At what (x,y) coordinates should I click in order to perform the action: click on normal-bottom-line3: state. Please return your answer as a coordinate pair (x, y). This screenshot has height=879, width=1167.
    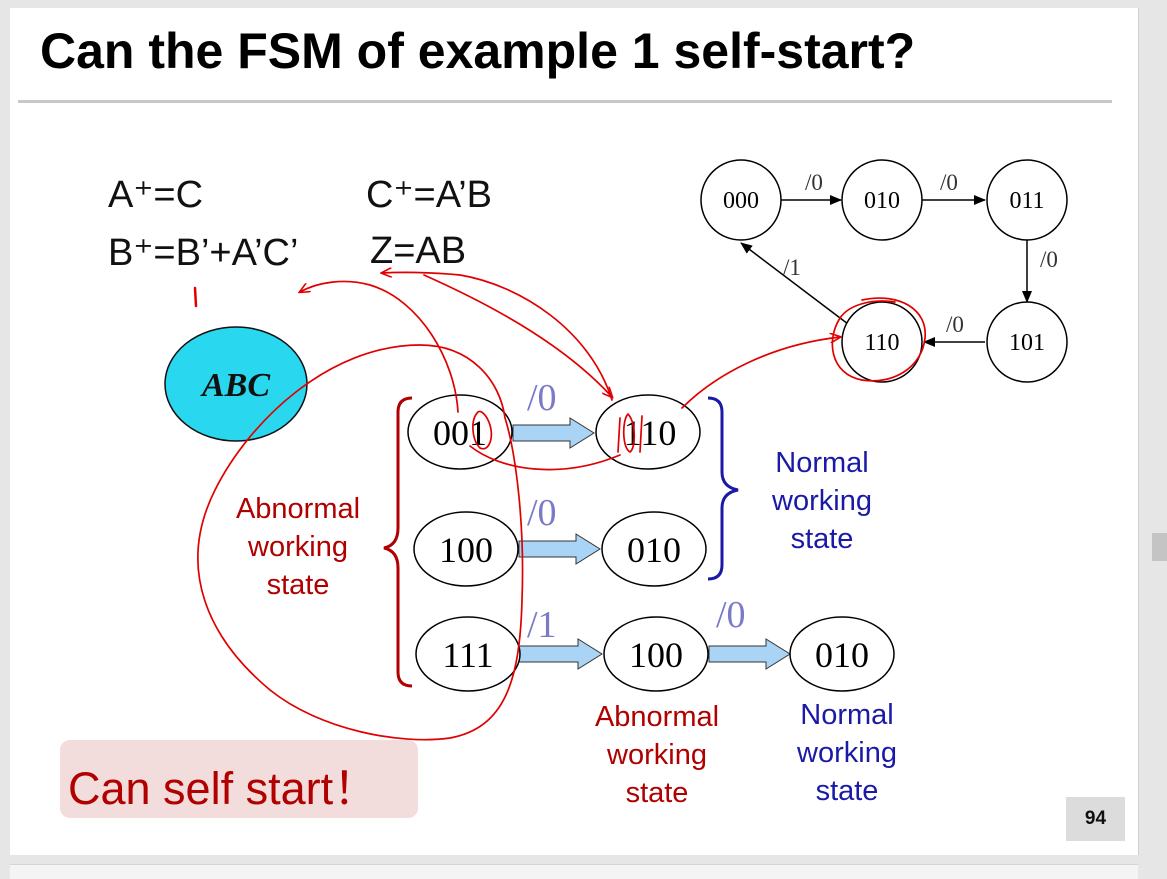
    Looking at the image, I should click on (847, 791).